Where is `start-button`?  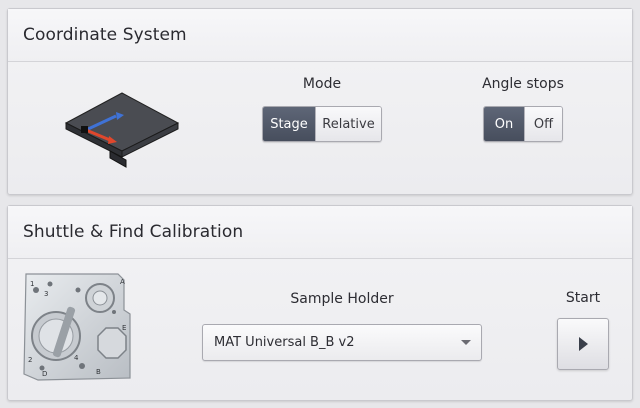 start-button is located at coordinates (583, 344).